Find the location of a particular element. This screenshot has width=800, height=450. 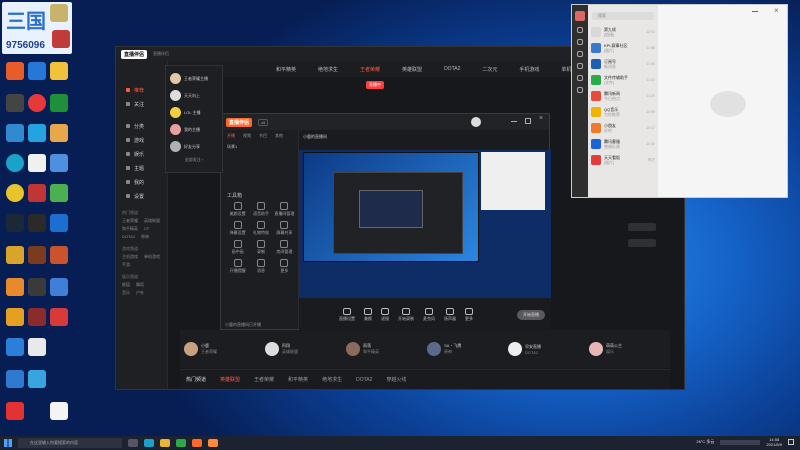

notification-icon is located at coordinates (791, 442).